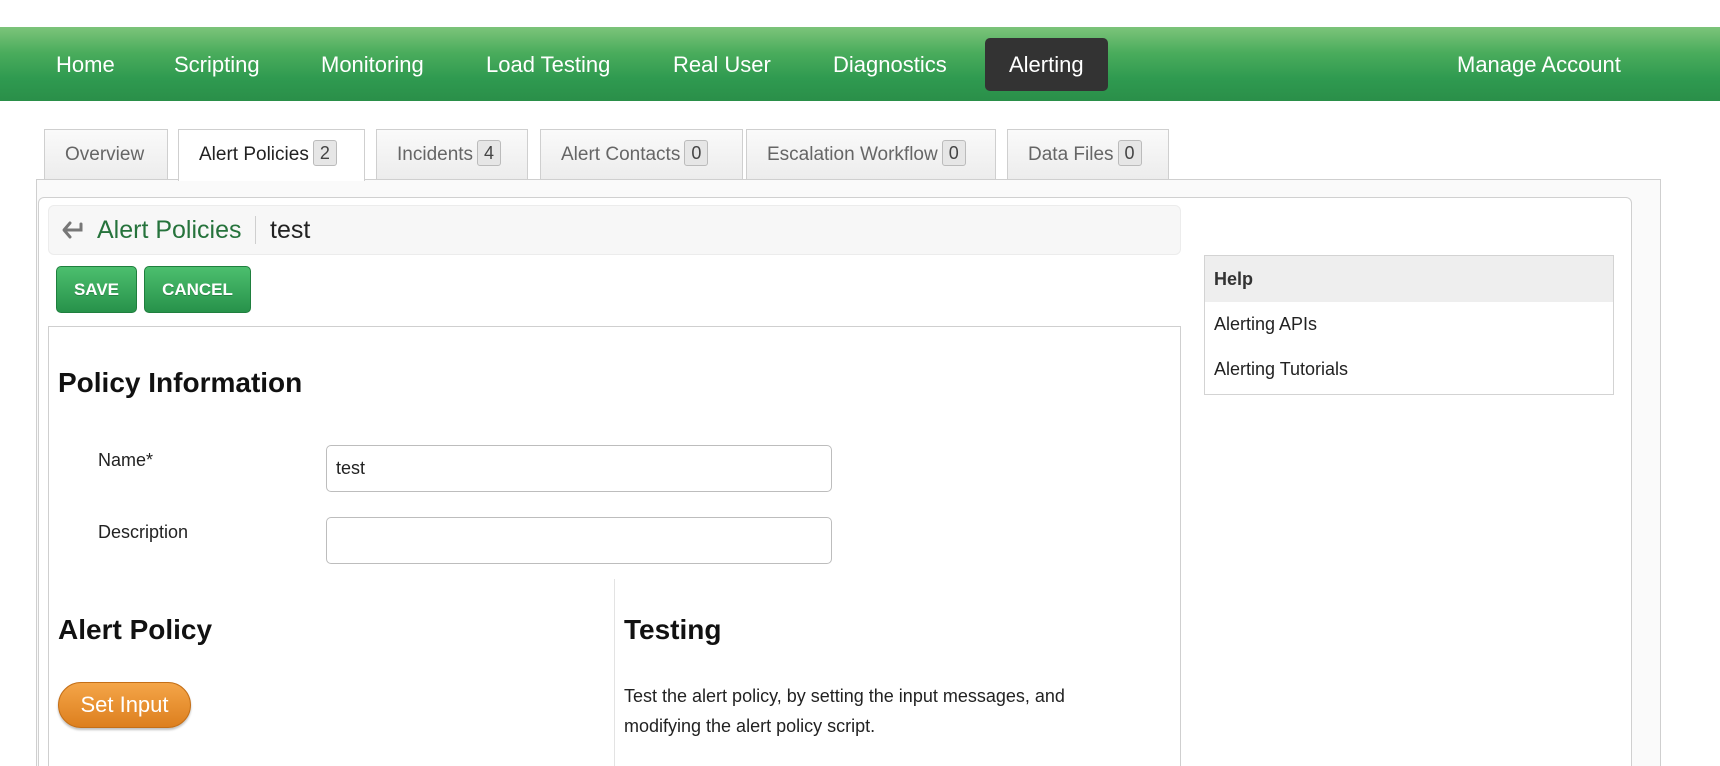 Image resolution: width=1720 pixels, height=766 pixels. What do you see at coordinates (1071, 154) in the screenshot?
I see `tab-label: Data Files` at bounding box center [1071, 154].